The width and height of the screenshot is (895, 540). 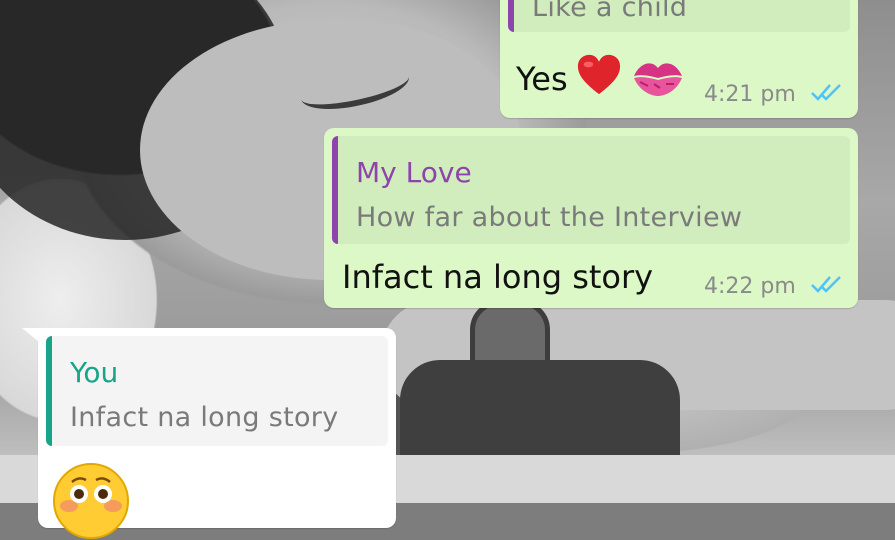 I want to click on quote-text: How far about the Interview, so click(x=549, y=217).